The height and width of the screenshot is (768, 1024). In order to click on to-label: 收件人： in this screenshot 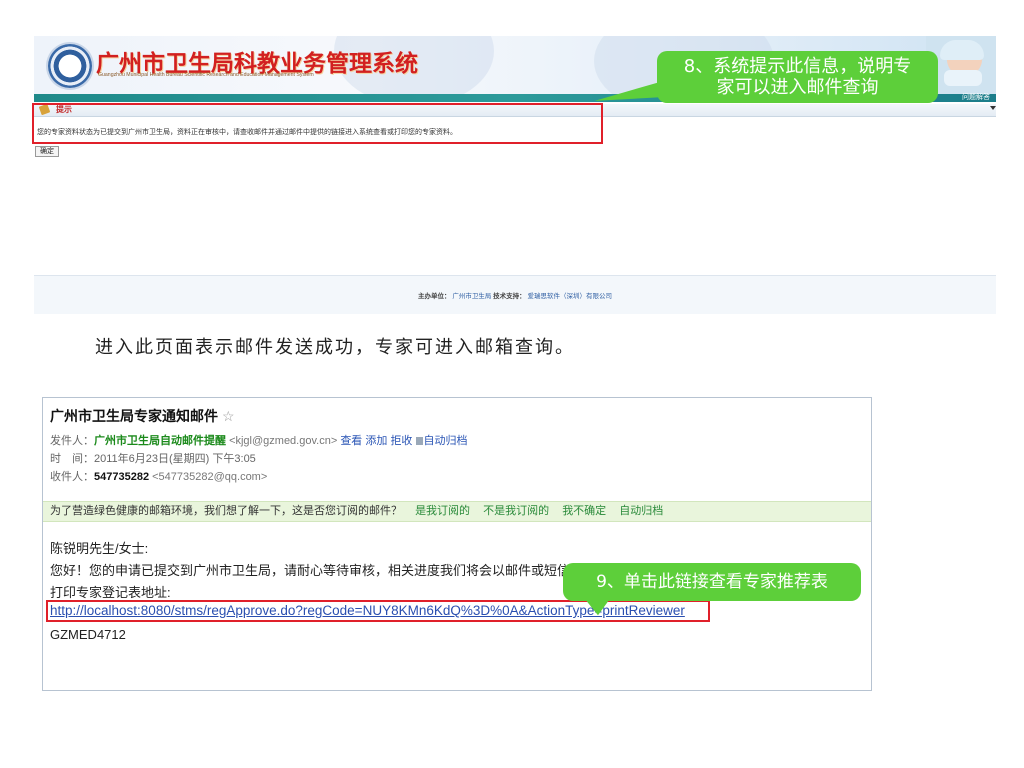, I will do `click(72, 477)`.